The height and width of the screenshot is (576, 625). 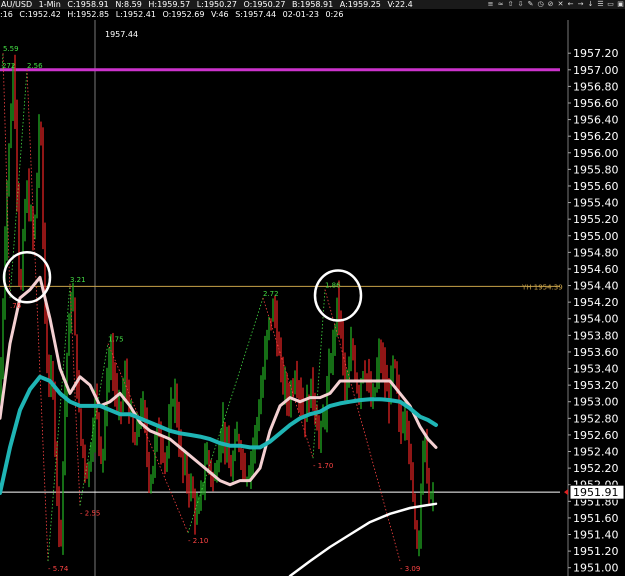 I want to click on quote-low: L:1950.27, so click(x=216, y=4).